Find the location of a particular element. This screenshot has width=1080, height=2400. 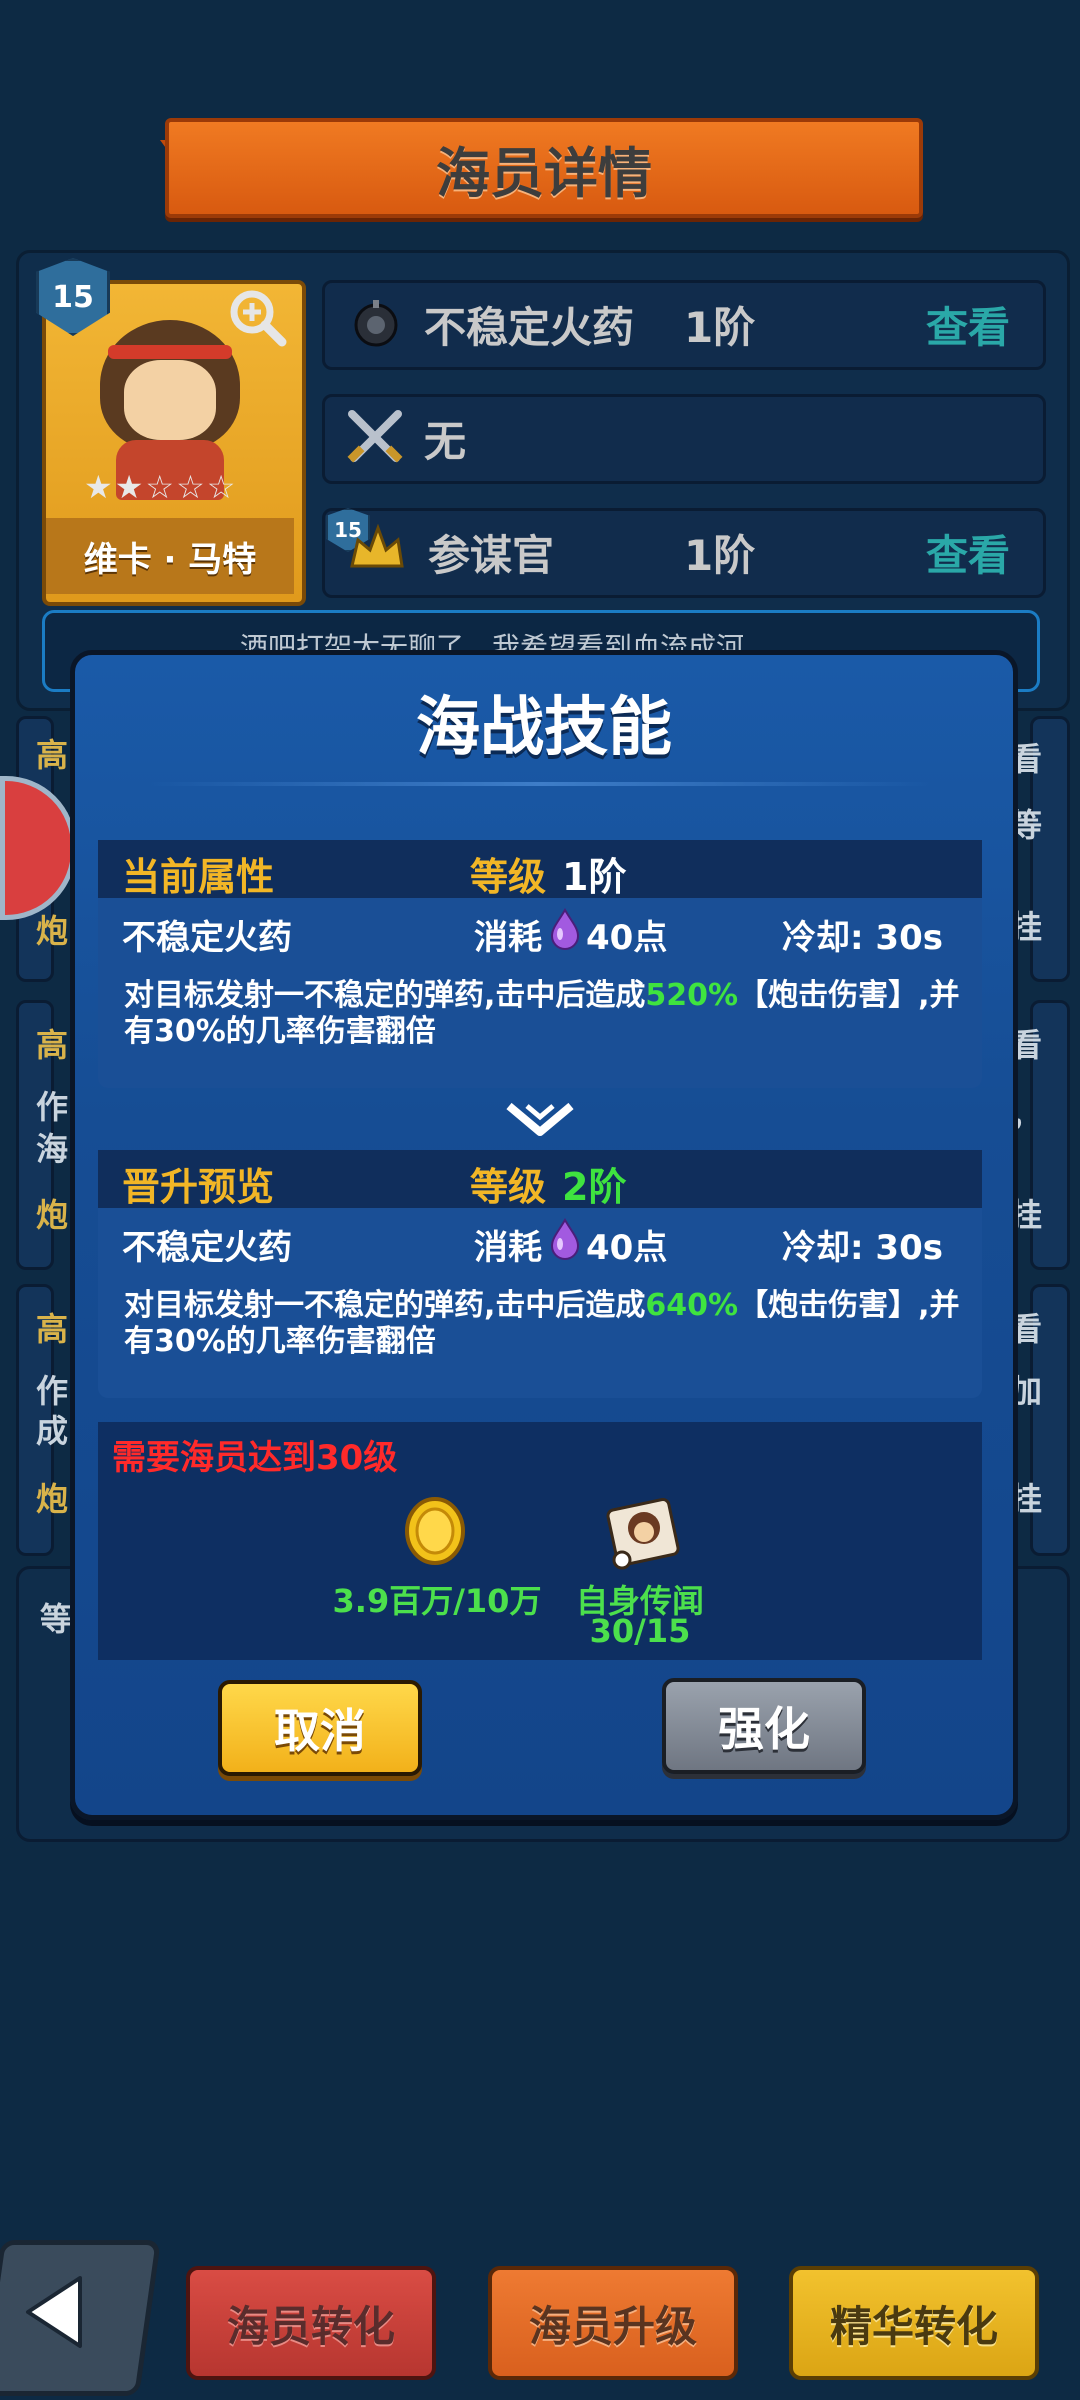

advisor-name: 参谋官 is located at coordinates (491, 555).